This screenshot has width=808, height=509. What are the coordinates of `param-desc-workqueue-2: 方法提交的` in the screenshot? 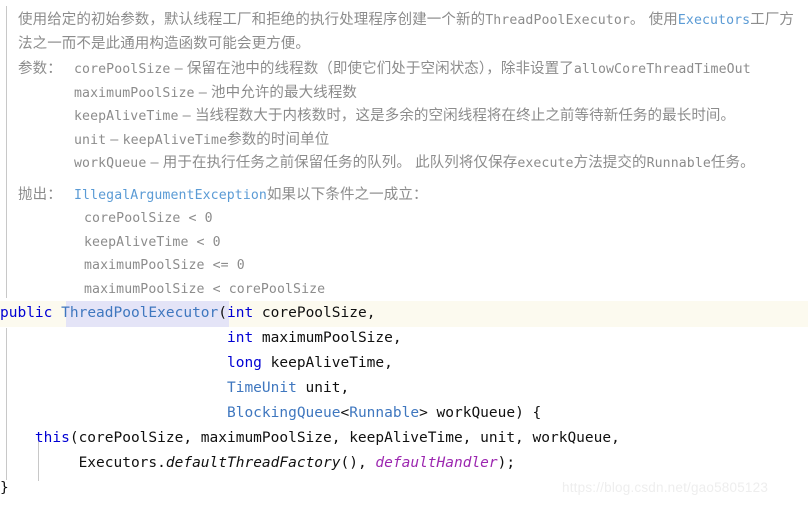 It's located at (610, 163).